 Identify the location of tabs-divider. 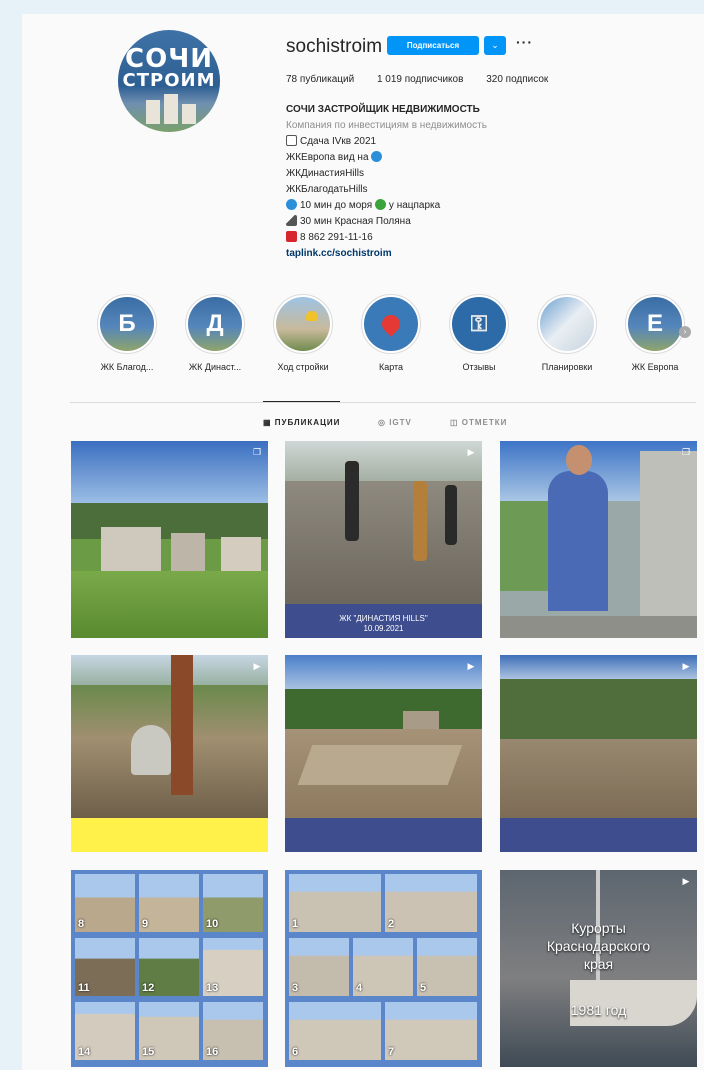
(383, 402).